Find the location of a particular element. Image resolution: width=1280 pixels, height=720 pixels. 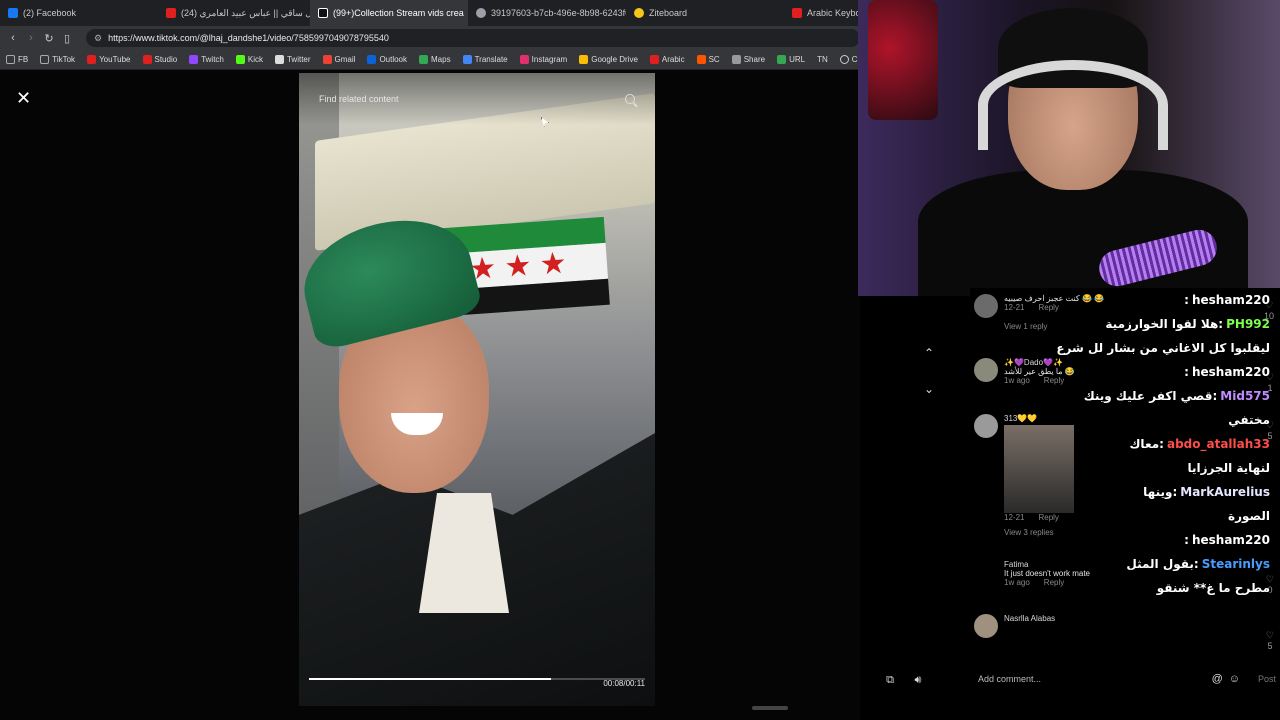

bookmark-item: Arabic is located at coordinates (667, 59).